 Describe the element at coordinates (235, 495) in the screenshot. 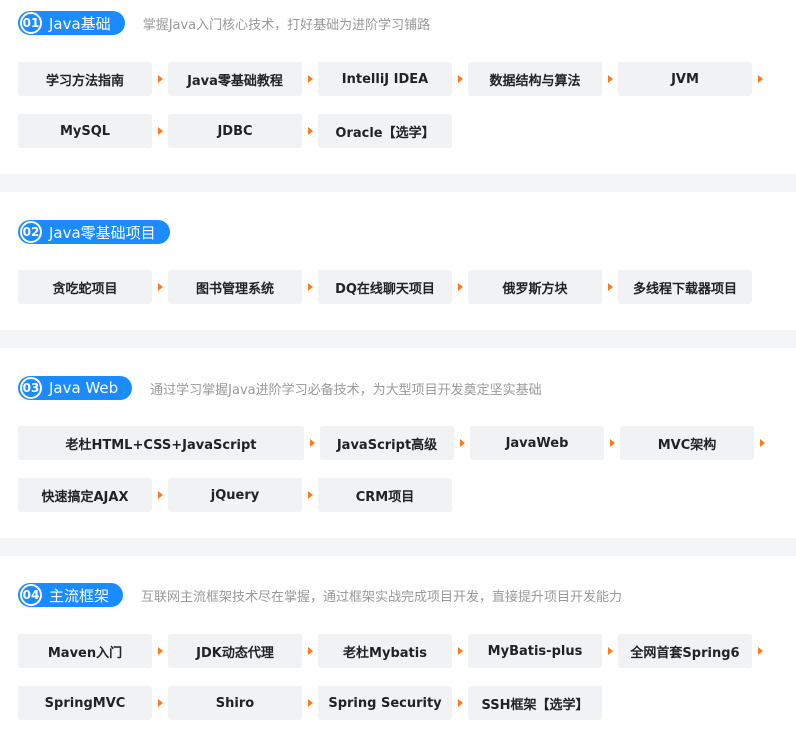

I see `course-chip: jQuery` at that location.